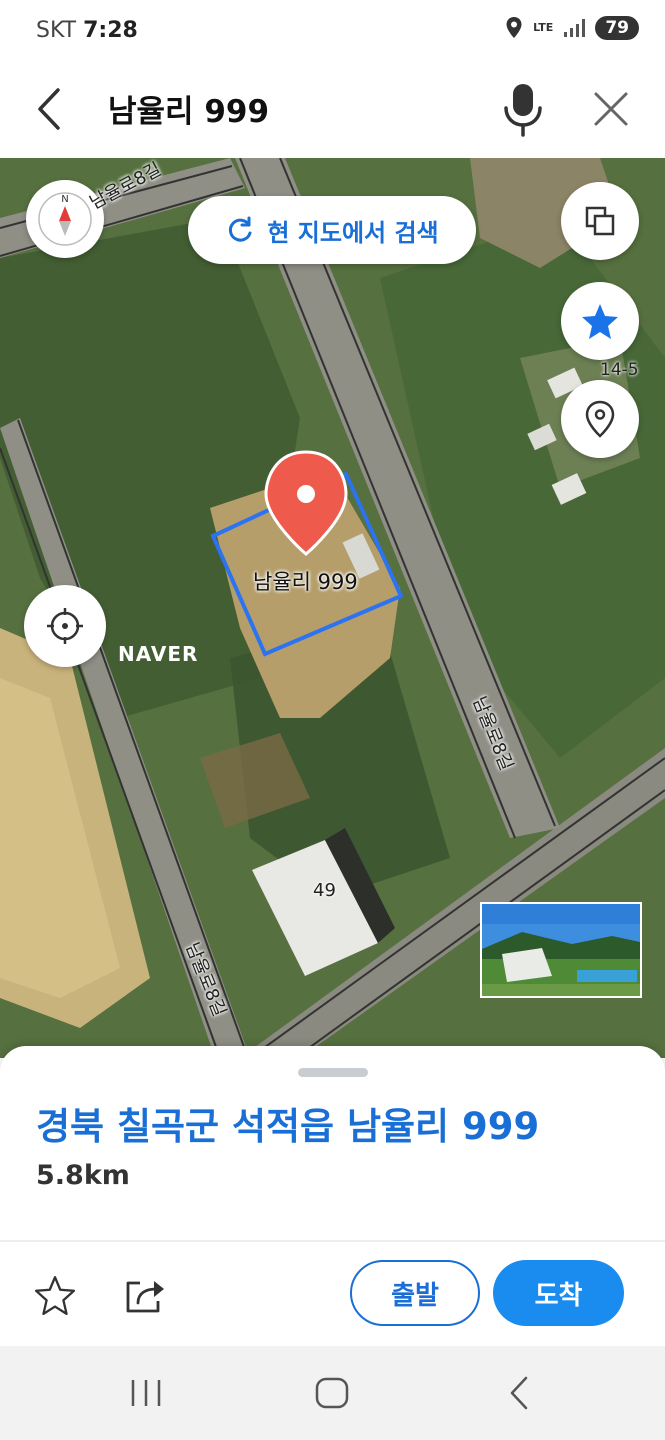 The image size is (665, 1440). What do you see at coordinates (64, 199) in the screenshot?
I see `svg-text: N` at bounding box center [64, 199].